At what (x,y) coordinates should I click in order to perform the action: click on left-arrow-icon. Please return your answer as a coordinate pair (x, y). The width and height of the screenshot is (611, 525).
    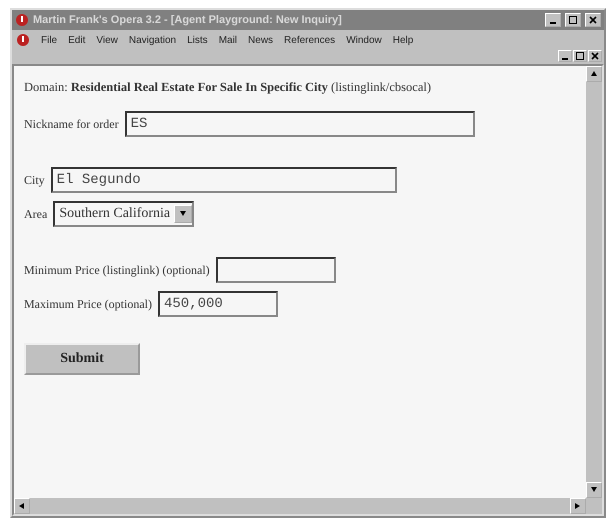
    Looking at the image, I should click on (22, 506).